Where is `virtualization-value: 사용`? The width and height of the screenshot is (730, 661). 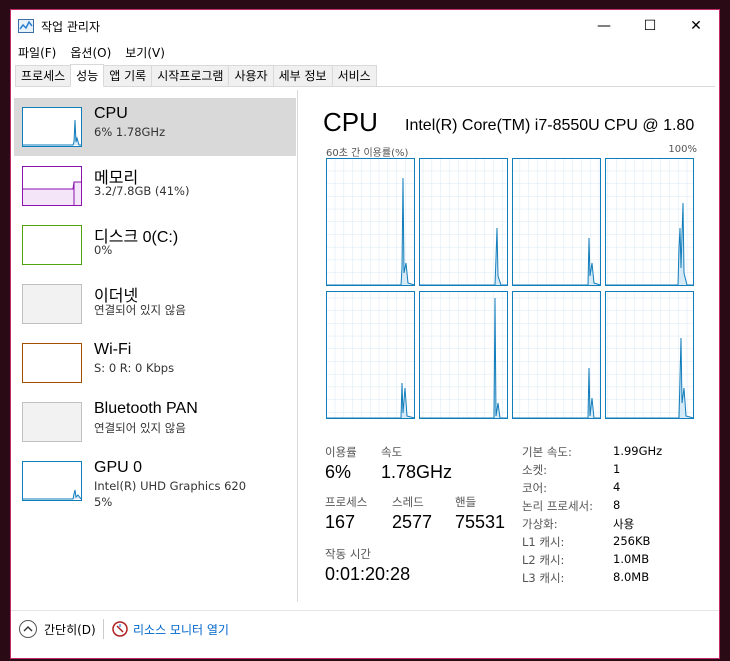
virtualization-value: 사용 is located at coordinates (624, 524).